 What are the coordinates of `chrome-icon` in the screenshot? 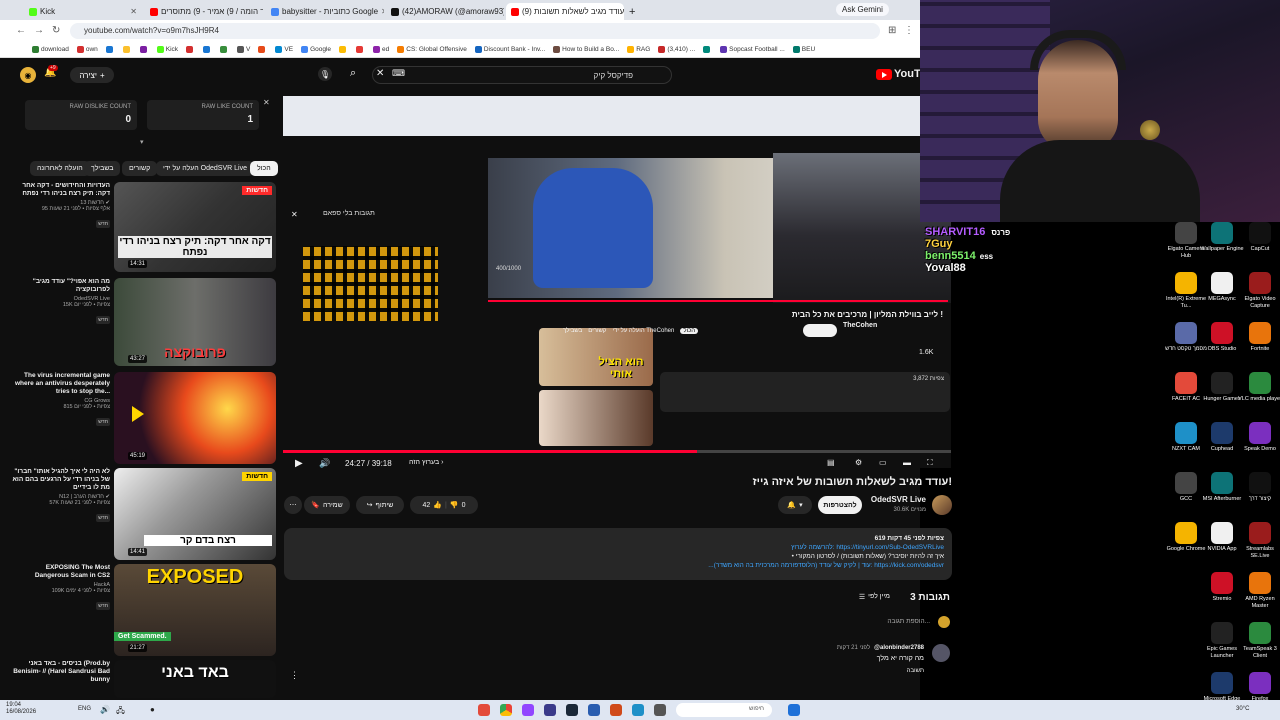 It's located at (506, 710).